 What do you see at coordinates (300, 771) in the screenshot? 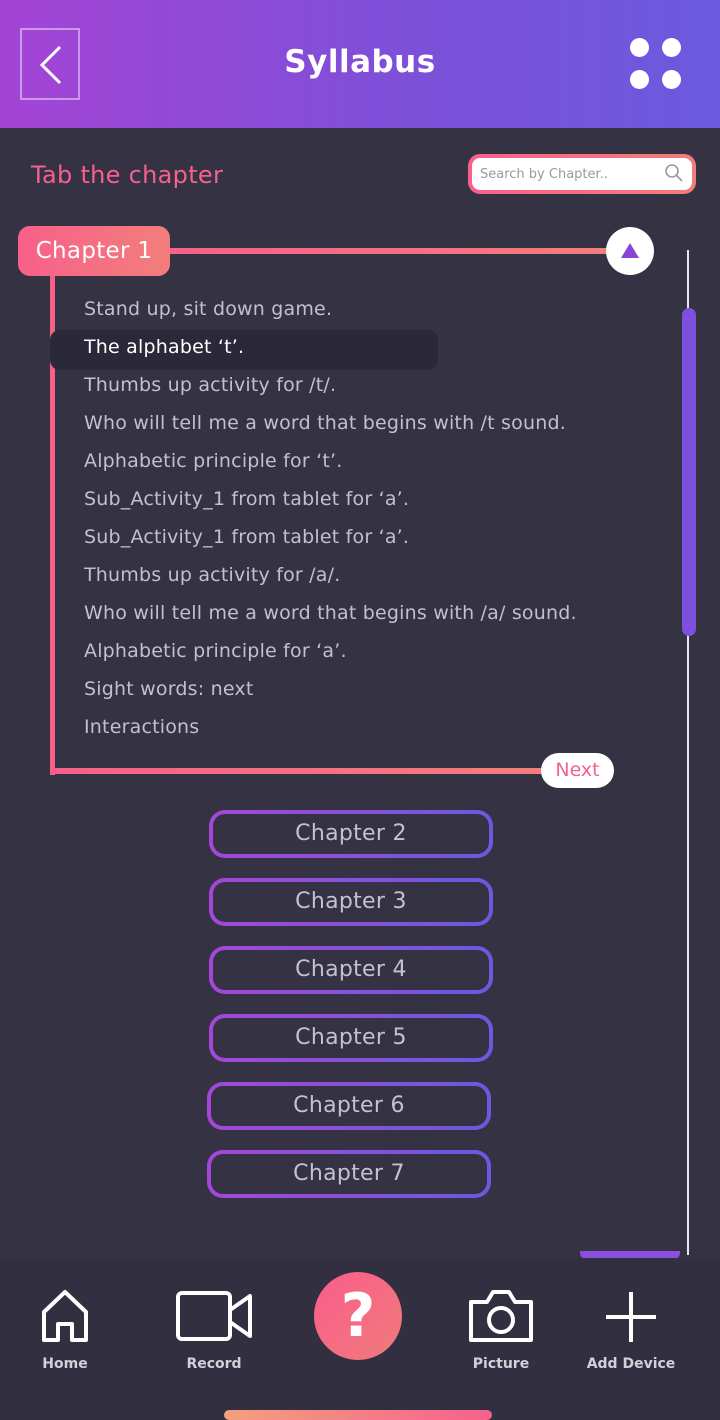
I see `chapter-frame-bottom` at bounding box center [300, 771].